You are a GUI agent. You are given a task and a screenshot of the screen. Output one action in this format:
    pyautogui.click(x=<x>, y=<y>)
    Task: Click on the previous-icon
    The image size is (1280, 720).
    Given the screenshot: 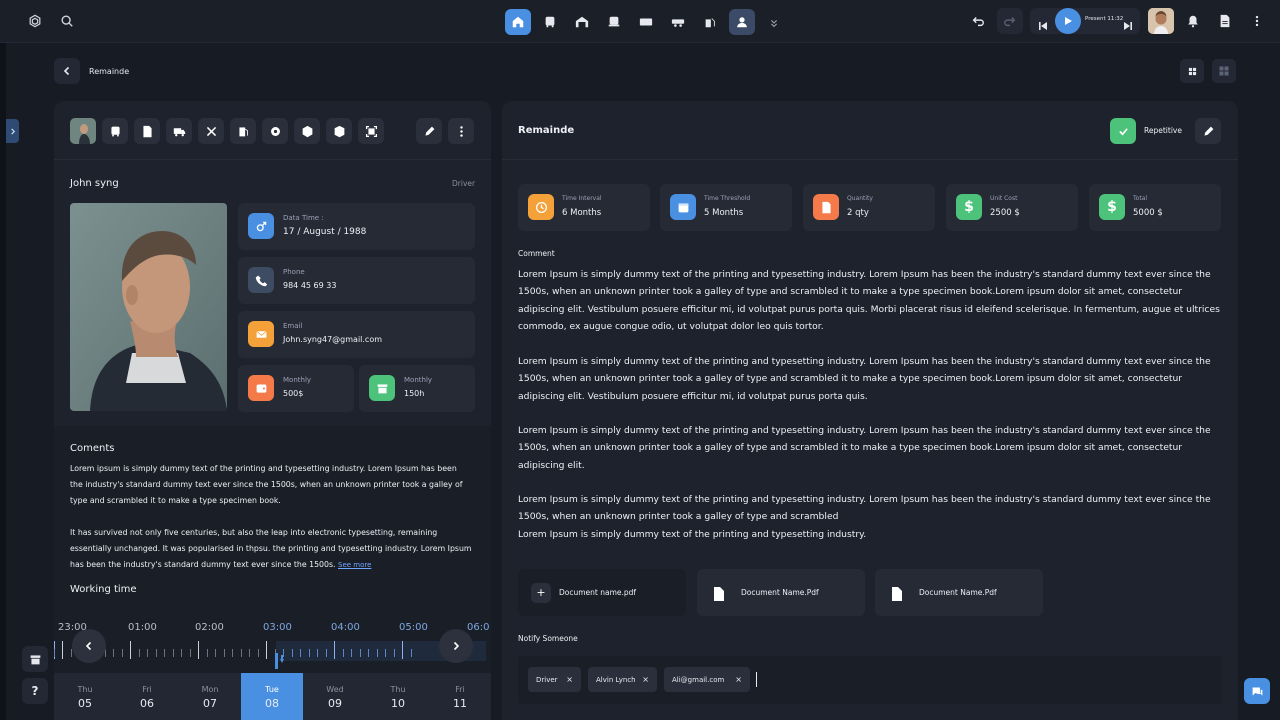 What is the action you would take?
    pyautogui.click(x=1043, y=23)
    